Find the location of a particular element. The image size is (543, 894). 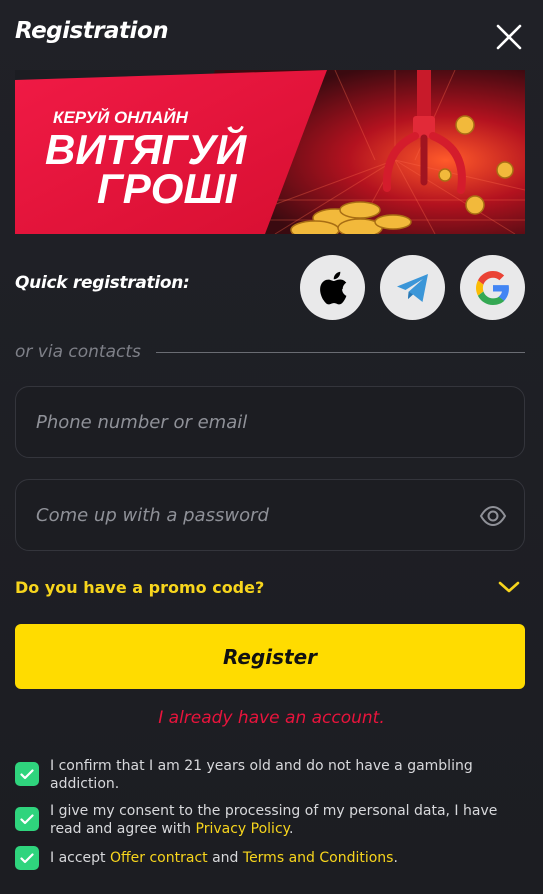

terms-text-middle: and is located at coordinates (225, 858).